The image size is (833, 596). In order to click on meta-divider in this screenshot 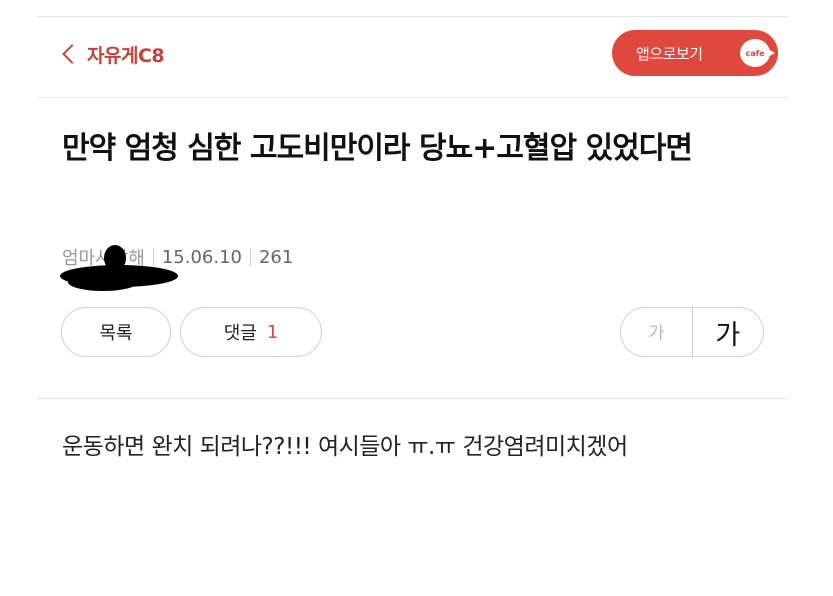, I will do `click(250, 257)`.